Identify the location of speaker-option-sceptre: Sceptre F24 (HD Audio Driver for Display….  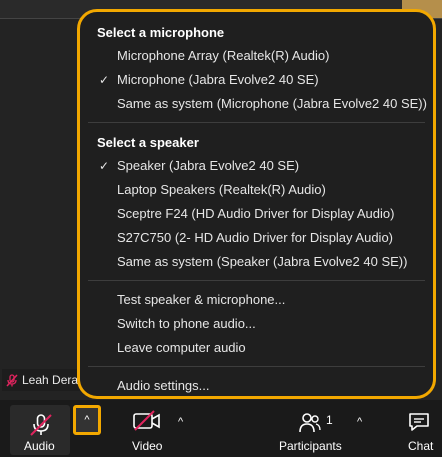
(256, 214).